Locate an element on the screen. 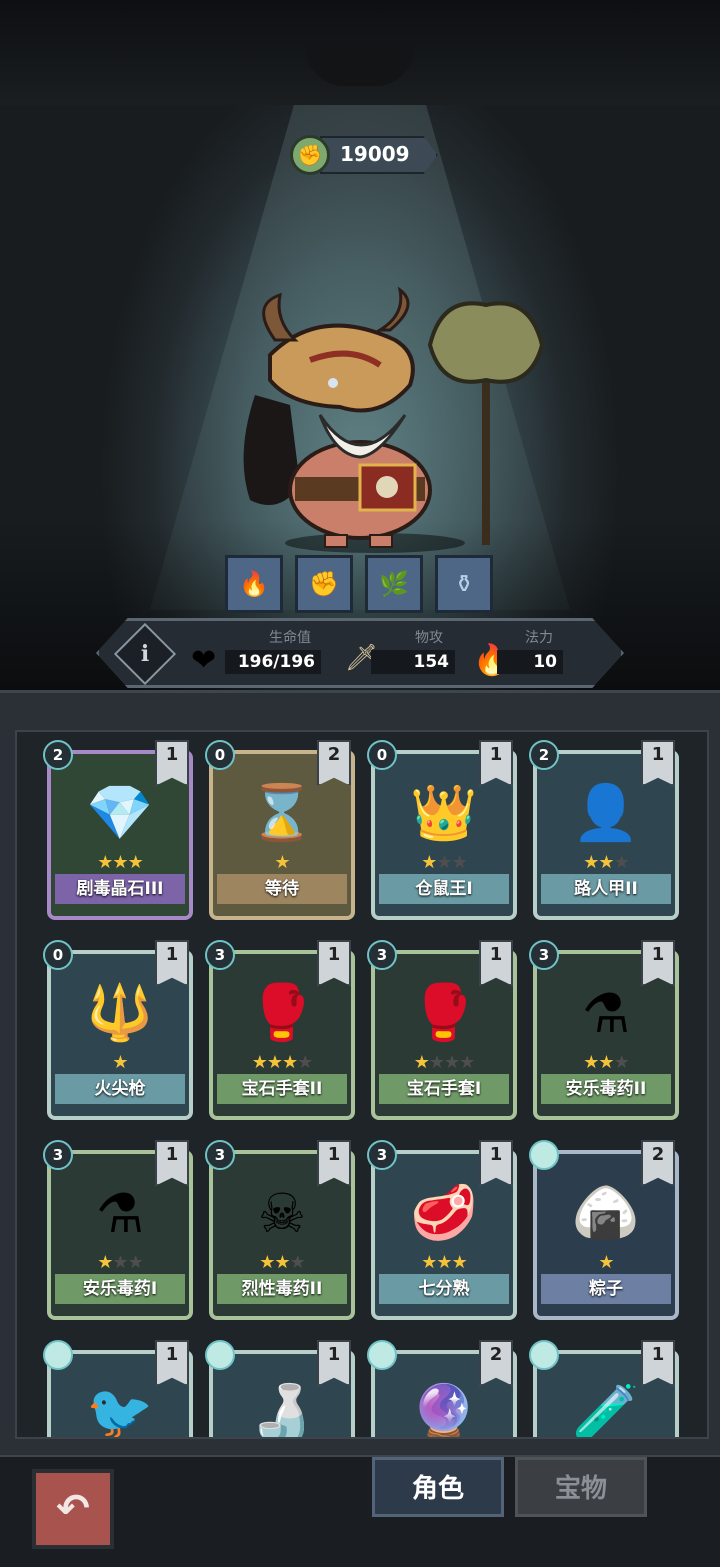 The image size is (720, 1567). card-name: 安乐毒药I is located at coordinates (120, 1289).